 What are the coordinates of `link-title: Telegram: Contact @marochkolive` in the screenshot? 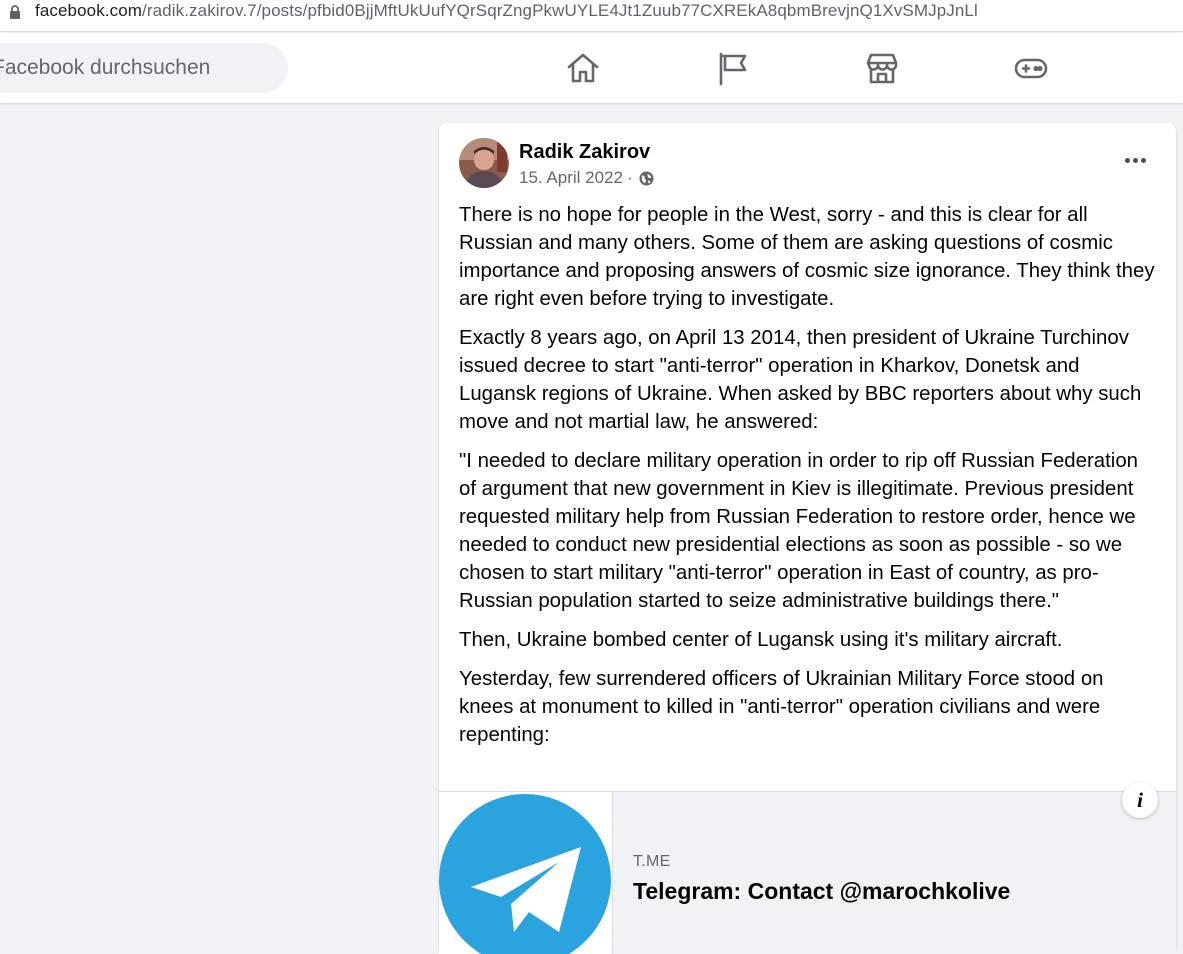 It's located at (821, 891).